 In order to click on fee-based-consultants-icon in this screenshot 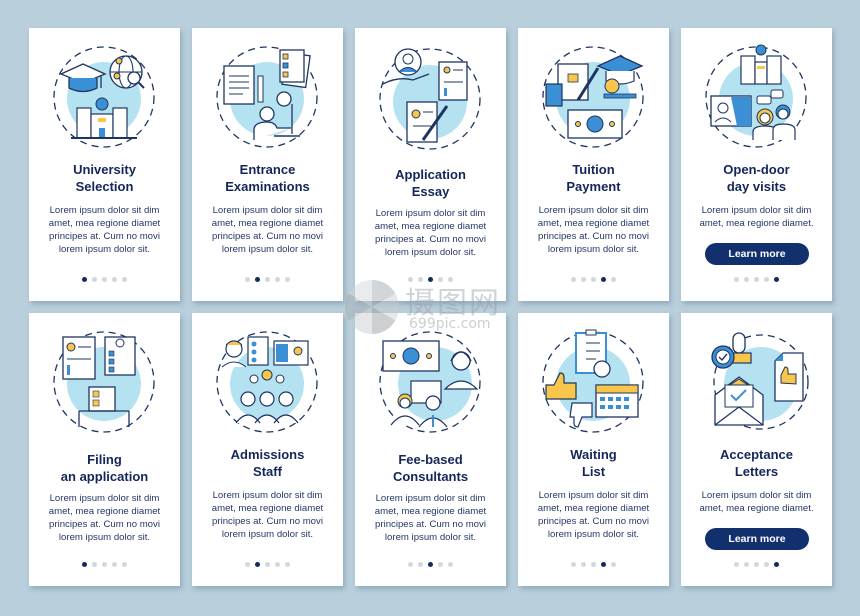, I will do `click(430, 382)`.